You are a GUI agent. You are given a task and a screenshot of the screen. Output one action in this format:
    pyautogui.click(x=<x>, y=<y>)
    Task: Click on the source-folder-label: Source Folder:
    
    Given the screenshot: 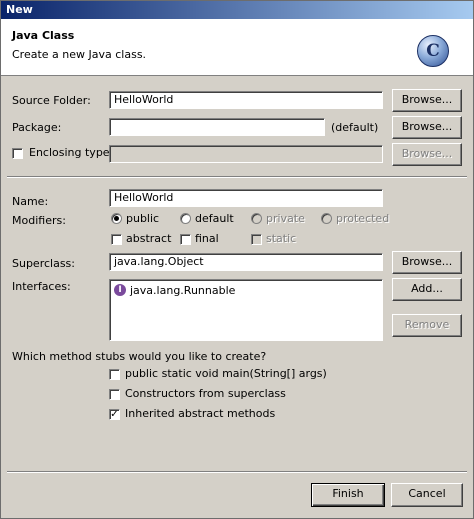 What is the action you would take?
    pyautogui.click(x=51, y=100)
    